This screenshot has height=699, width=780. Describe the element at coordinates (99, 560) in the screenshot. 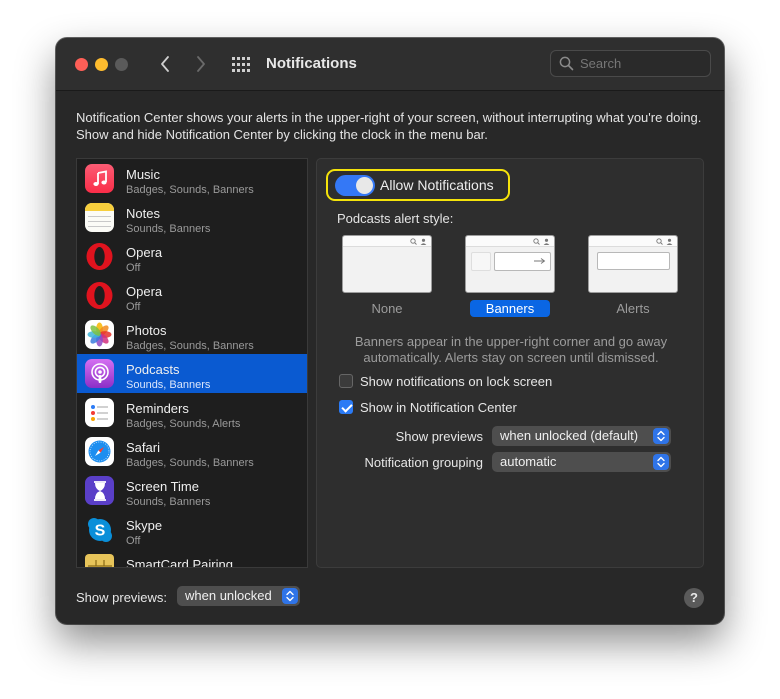

I see `smartcard-icon` at that location.